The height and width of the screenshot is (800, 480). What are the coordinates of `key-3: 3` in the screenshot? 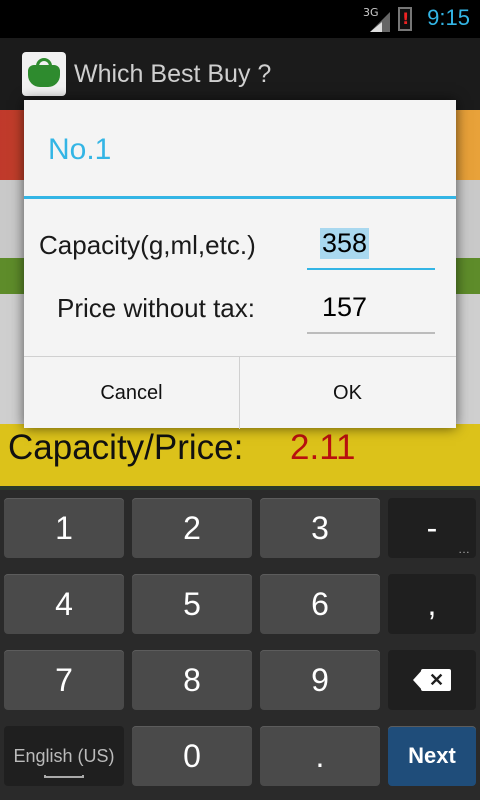 It's located at (320, 528).